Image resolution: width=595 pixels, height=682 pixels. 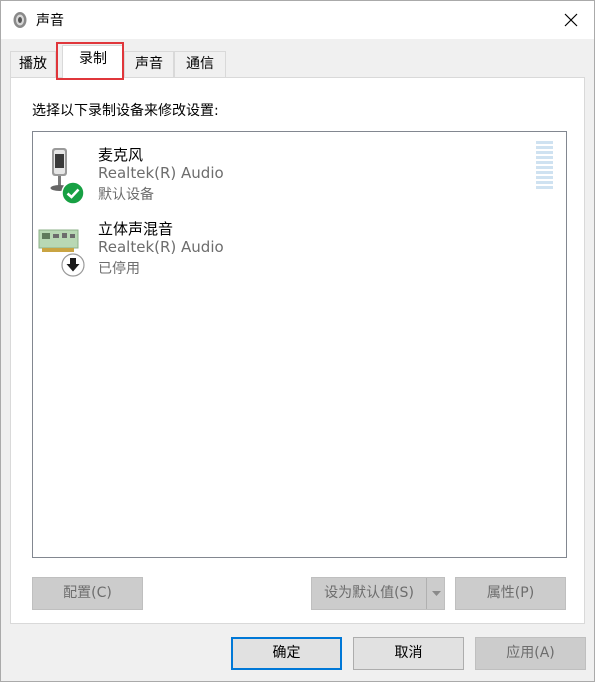 I want to click on instruction-text: 选择以下录制设备来修改设置:, so click(x=125, y=111).